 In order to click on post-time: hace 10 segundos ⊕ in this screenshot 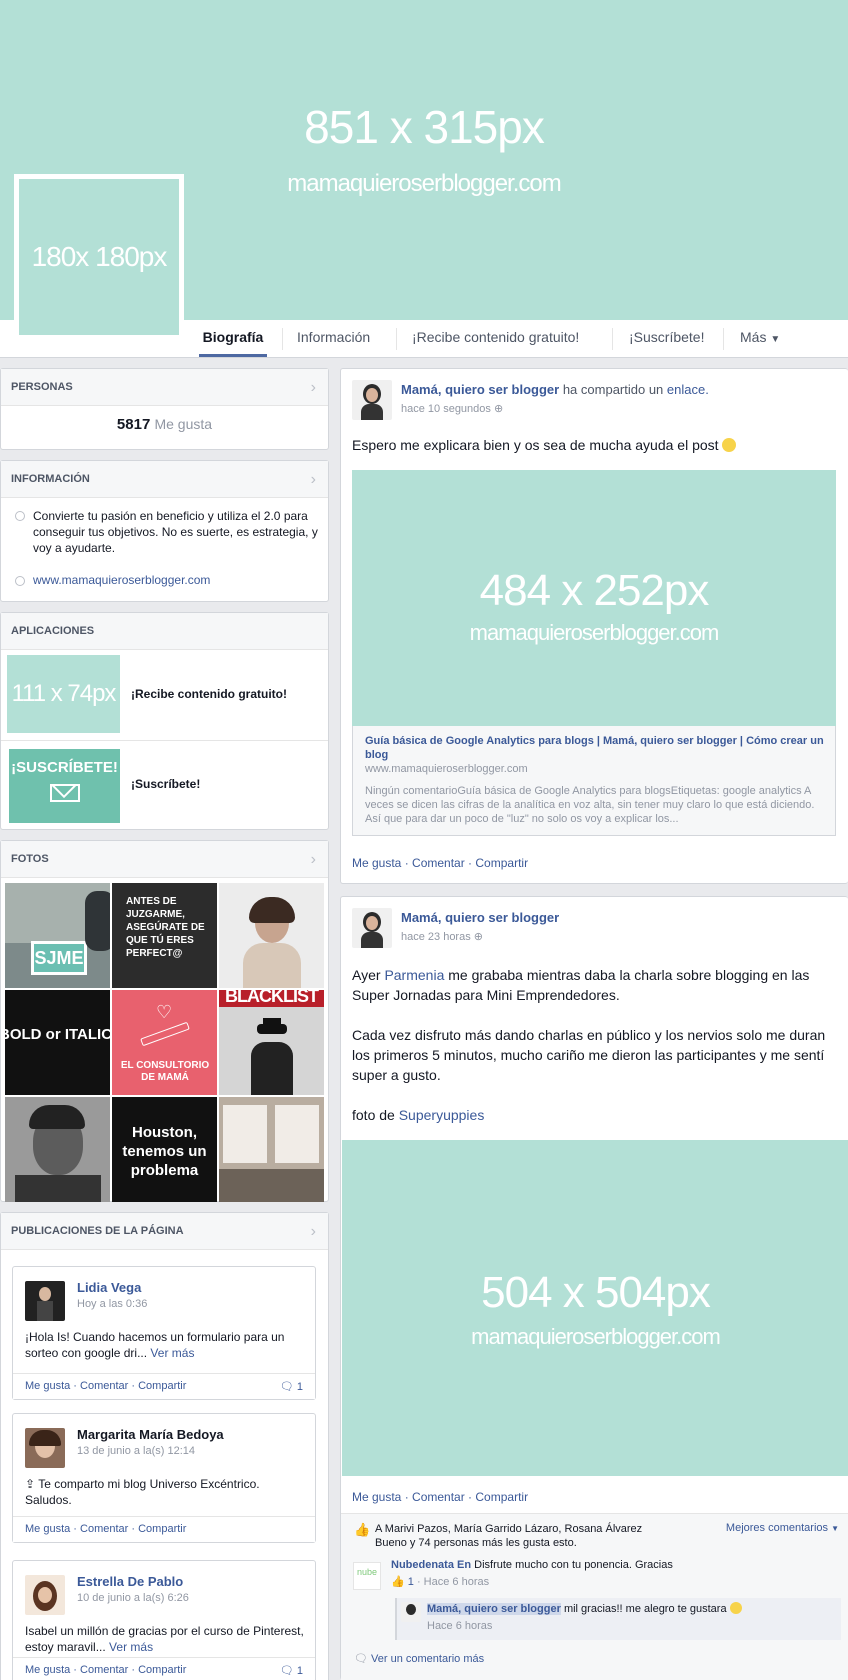, I will do `click(452, 408)`.